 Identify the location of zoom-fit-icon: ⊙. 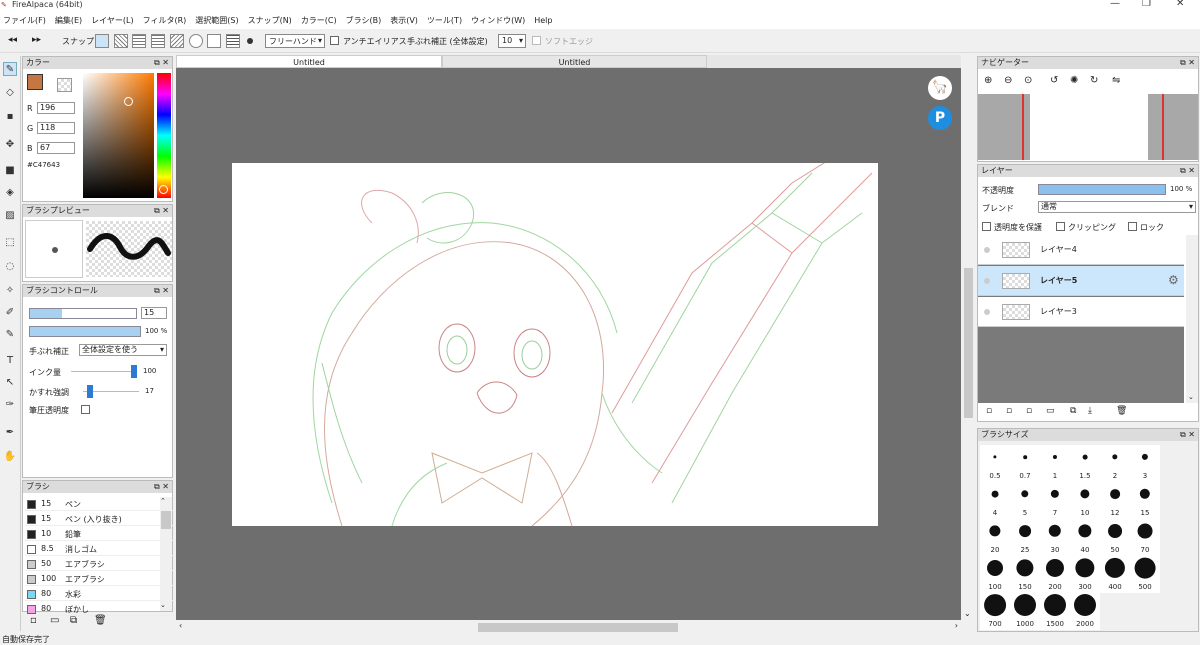
(1028, 80).